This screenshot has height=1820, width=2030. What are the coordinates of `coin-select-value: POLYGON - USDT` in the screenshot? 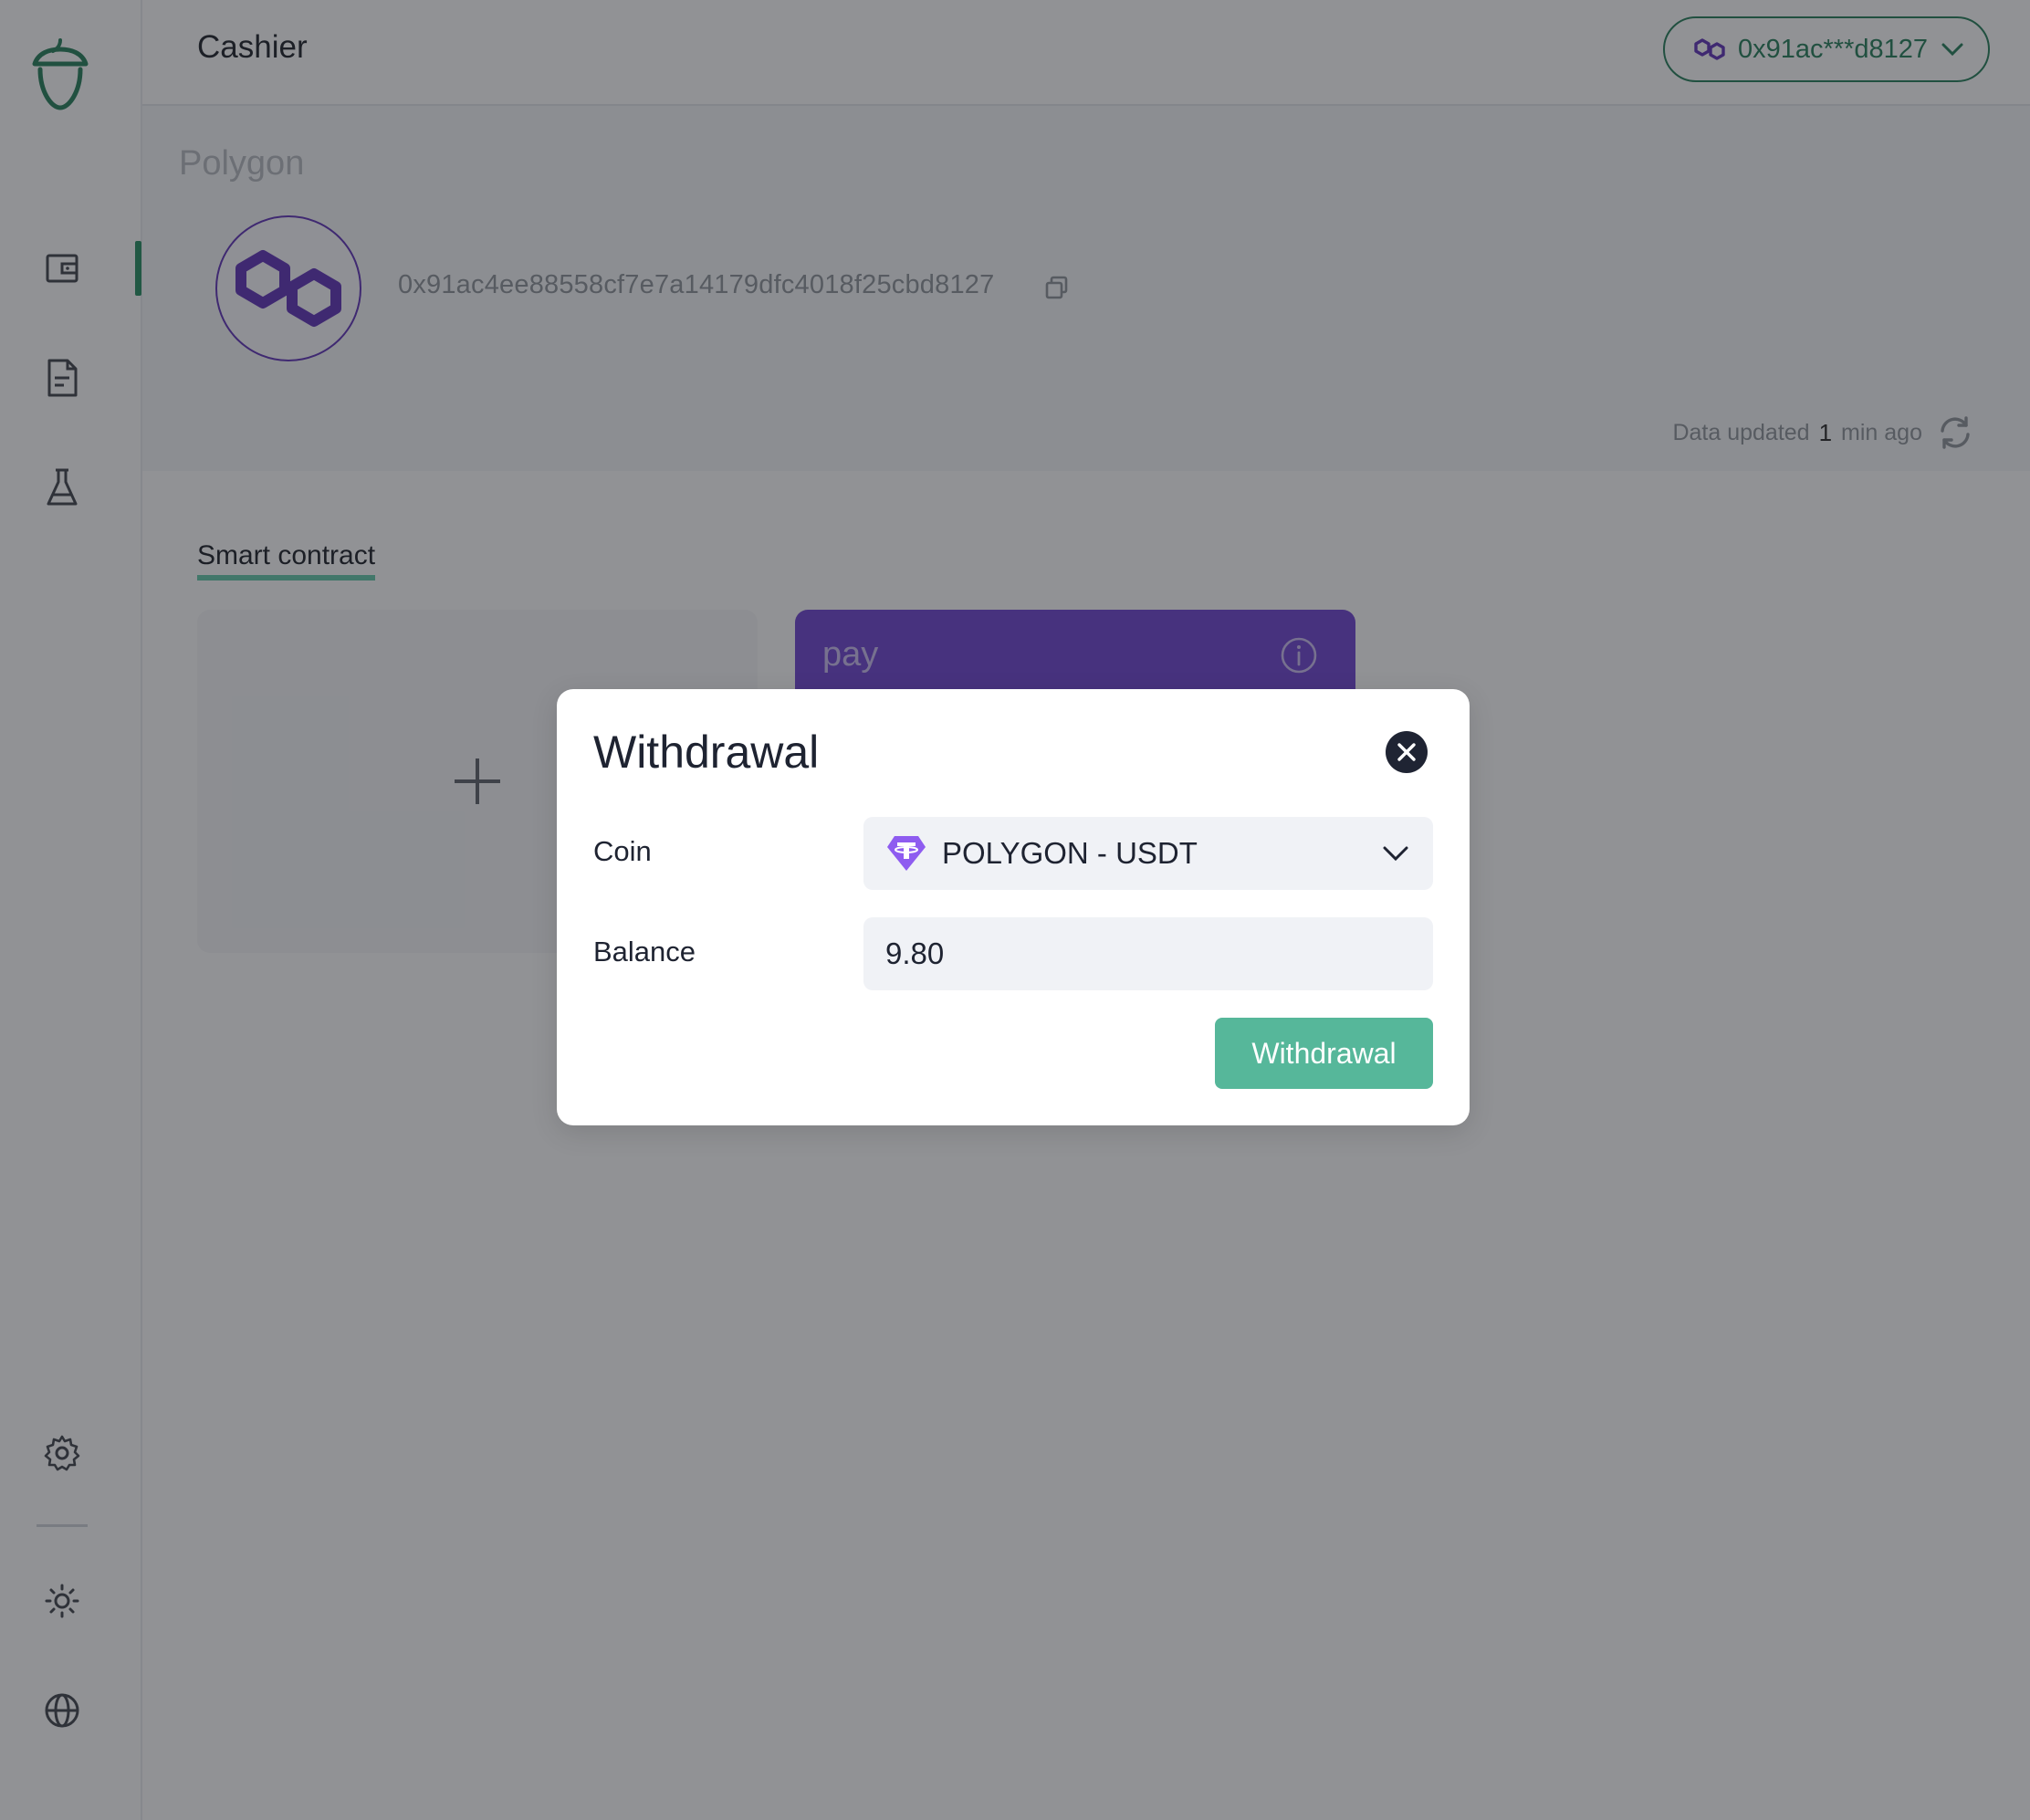 It's located at (1070, 853).